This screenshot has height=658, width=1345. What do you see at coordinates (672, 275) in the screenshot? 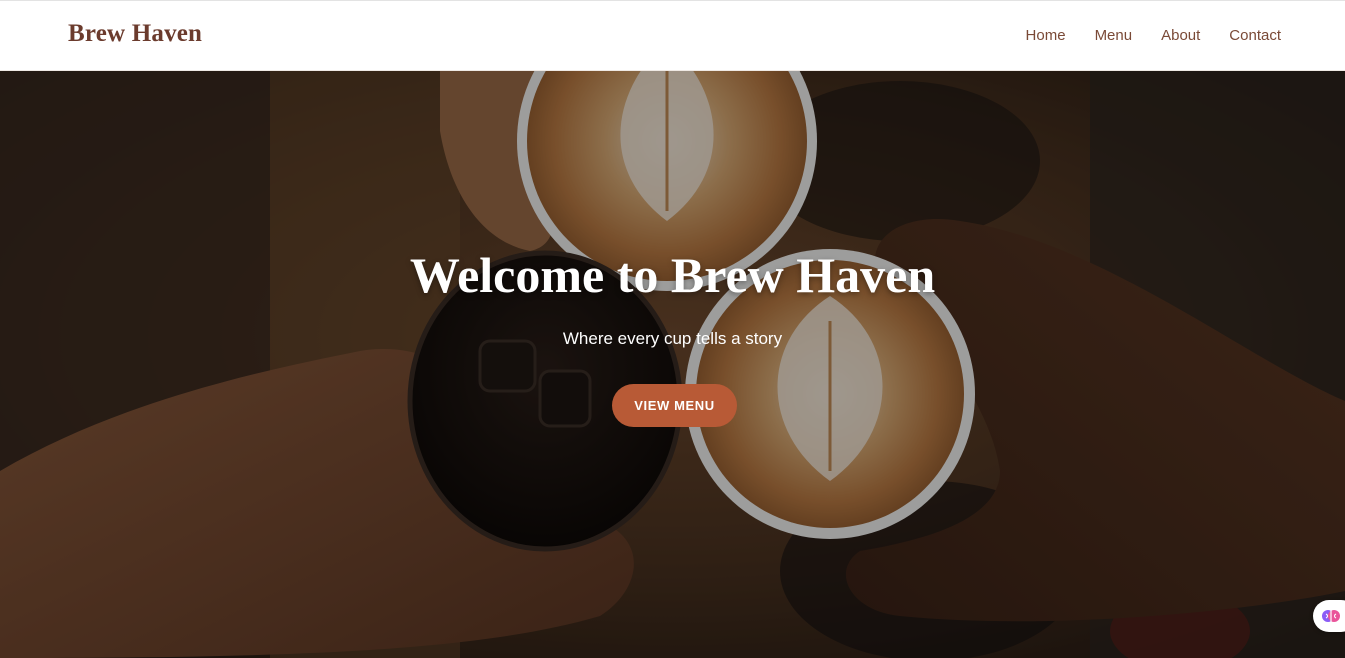
I see `hero-title: Welcome to Brew Haven` at bounding box center [672, 275].